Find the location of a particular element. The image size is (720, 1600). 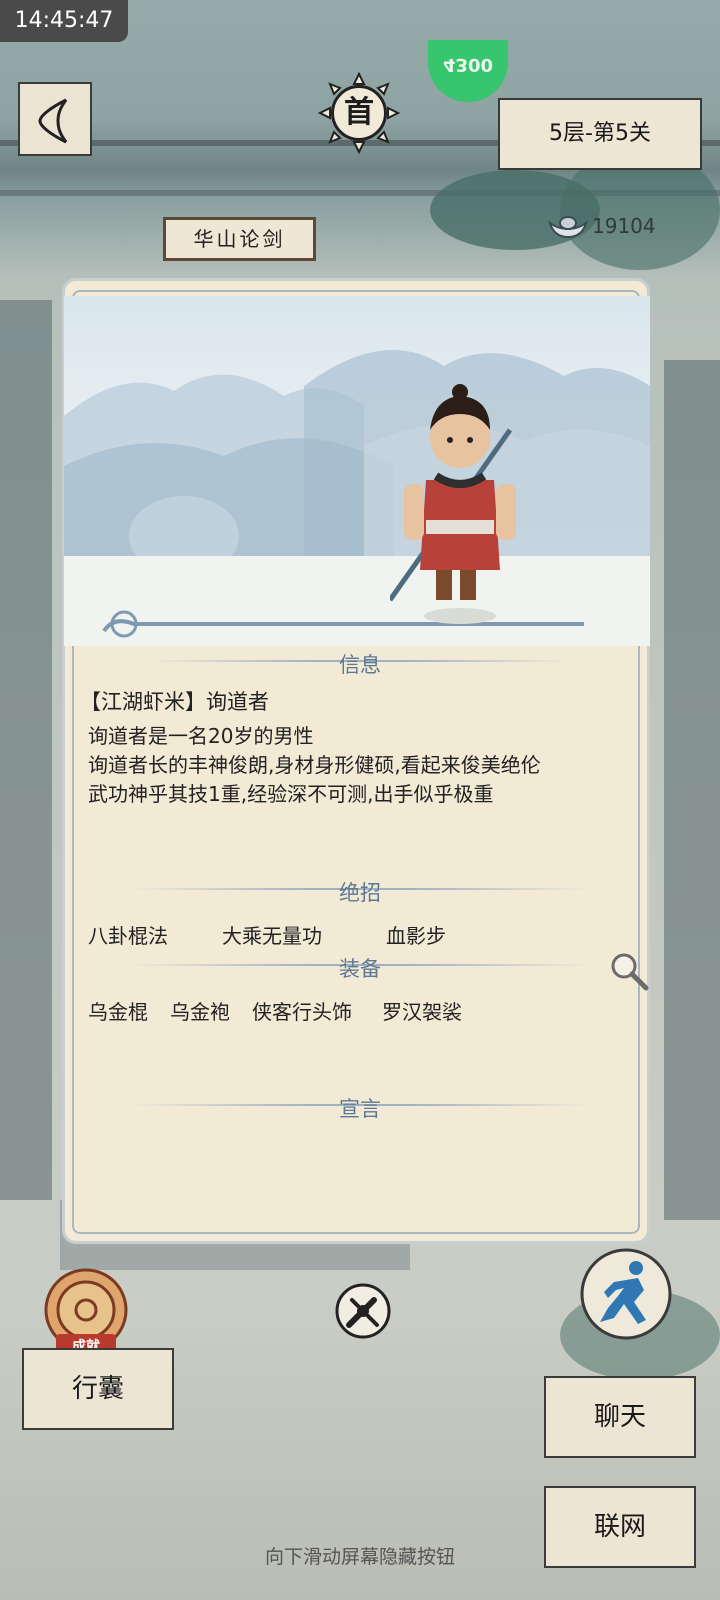

equipment-item: 罗汉袈裟 is located at coordinates (422, 1010).